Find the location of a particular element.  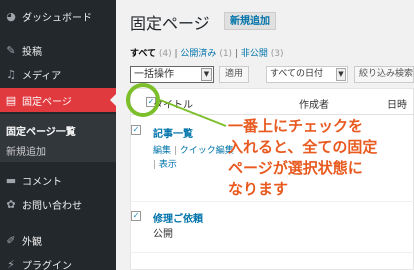

date-filter-select: すべての日付 ▼ is located at coordinates (307, 74).